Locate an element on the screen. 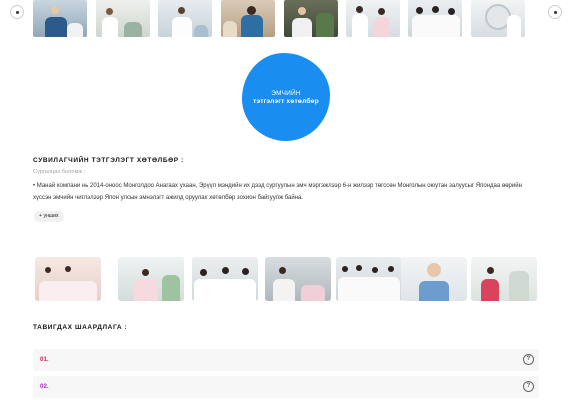 Image resolution: width=573 pixels, height=400 pixels. requirement-number-2: 02. is located at coordinates (44, 386).